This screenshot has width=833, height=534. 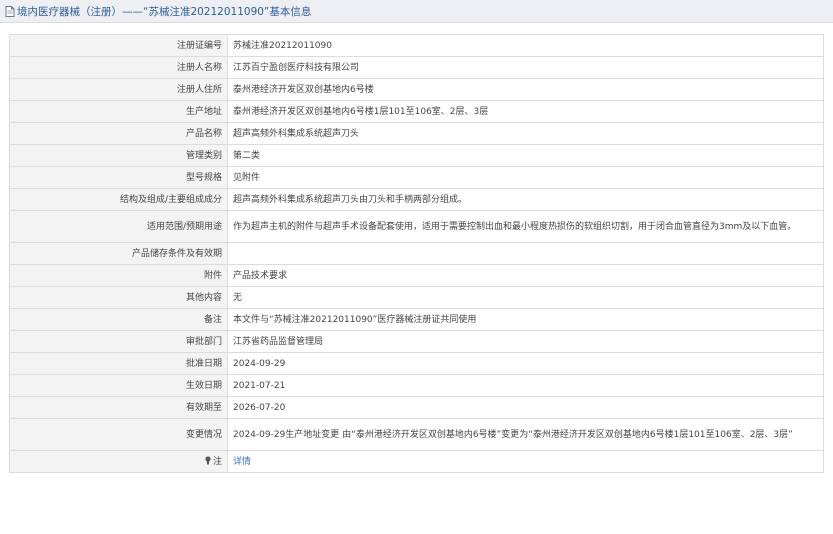 What do you see at coordinates (525, 89) in the screenshot?
I see `field-value: 泰州港经济开发区双创基地内6号楼` at bounding box center [525, 89].